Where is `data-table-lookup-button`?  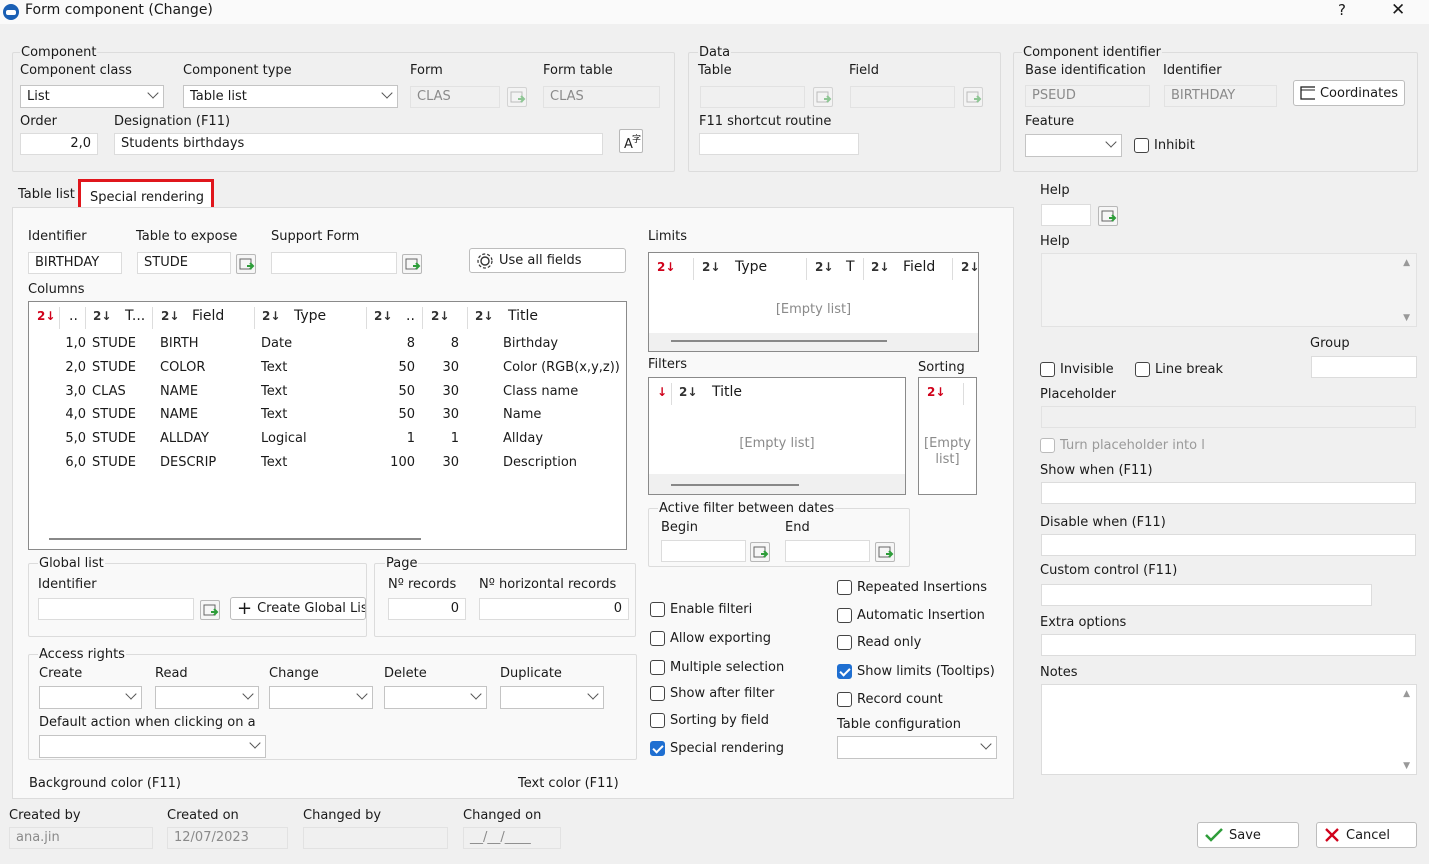
data-table-lookup-button is located at coordinates (823, 97).